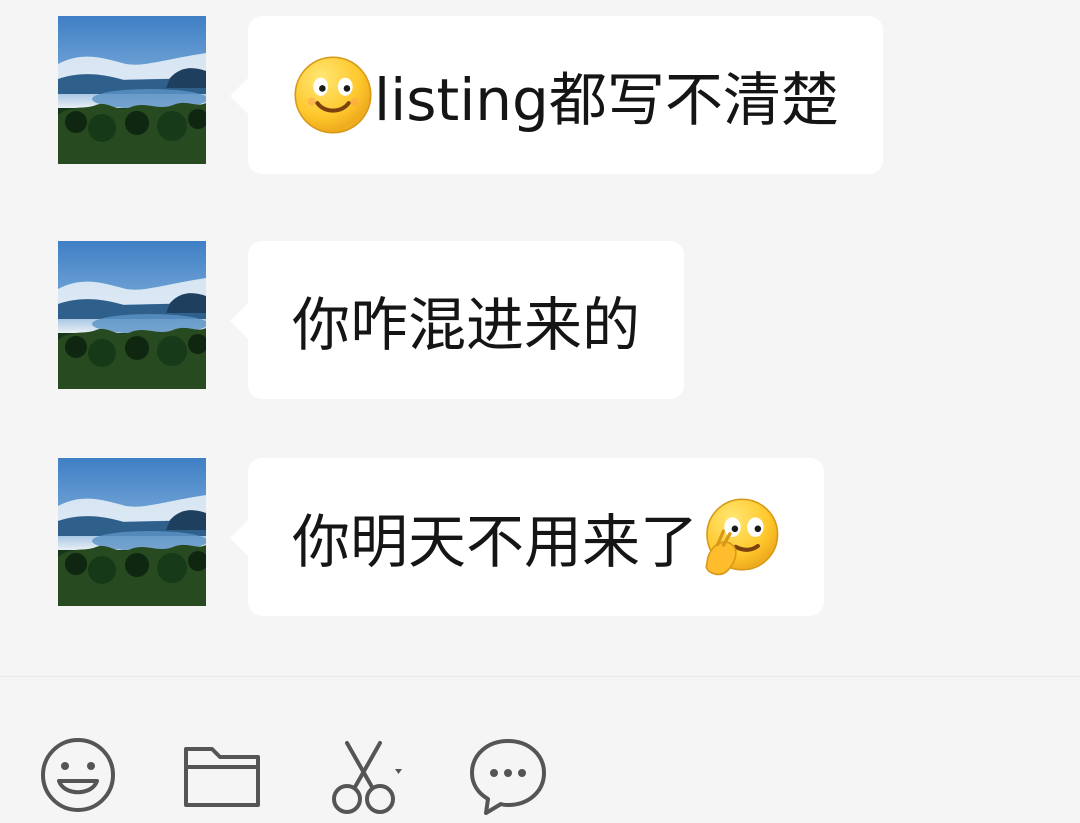  What do you see at coordinates (739, 537) in the screenshot?
I see `thinking-emoji-icon` at bounding box center [739, 537].